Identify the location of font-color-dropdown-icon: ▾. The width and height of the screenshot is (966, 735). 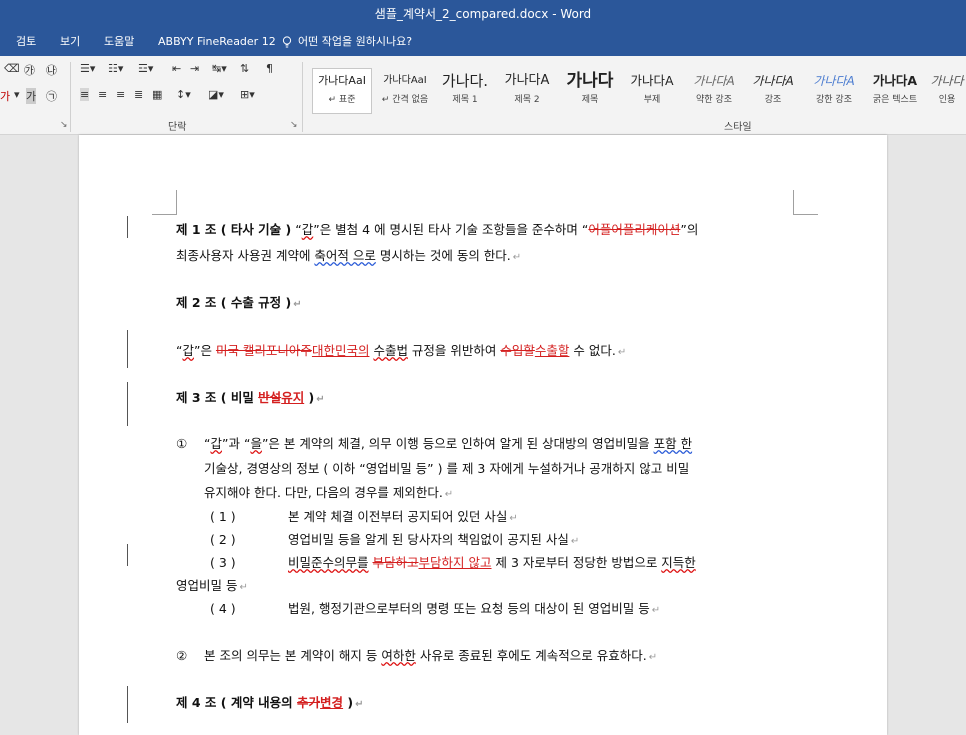
(17, 94).